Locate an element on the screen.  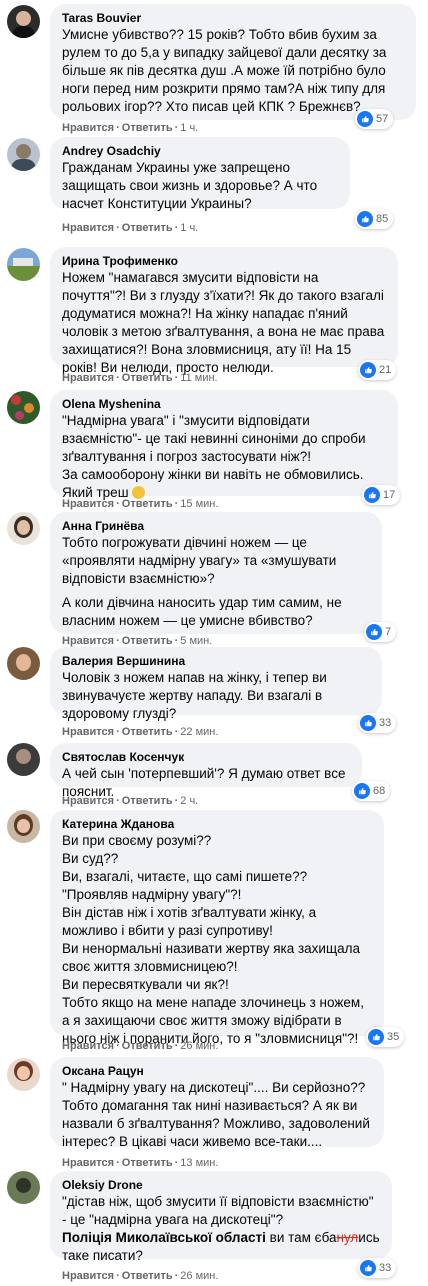
comment-author: Святослав Косенчук is located at coordinates (206, 757).